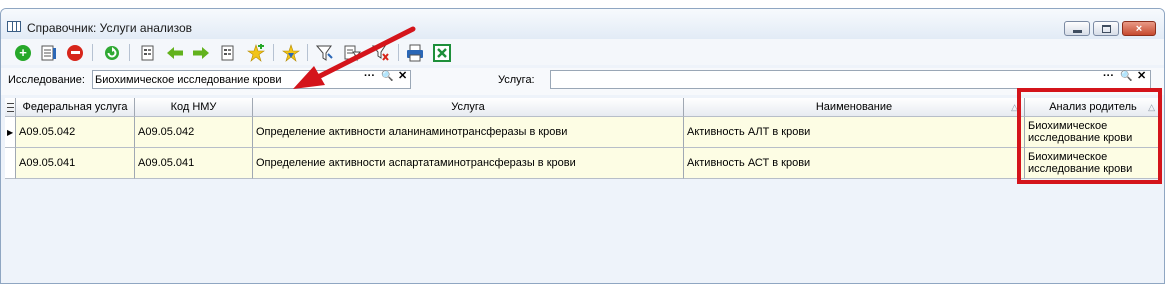  Describe the element at coordinates (1077, 28) in the screenshot. I see `minimize-button` at that location.